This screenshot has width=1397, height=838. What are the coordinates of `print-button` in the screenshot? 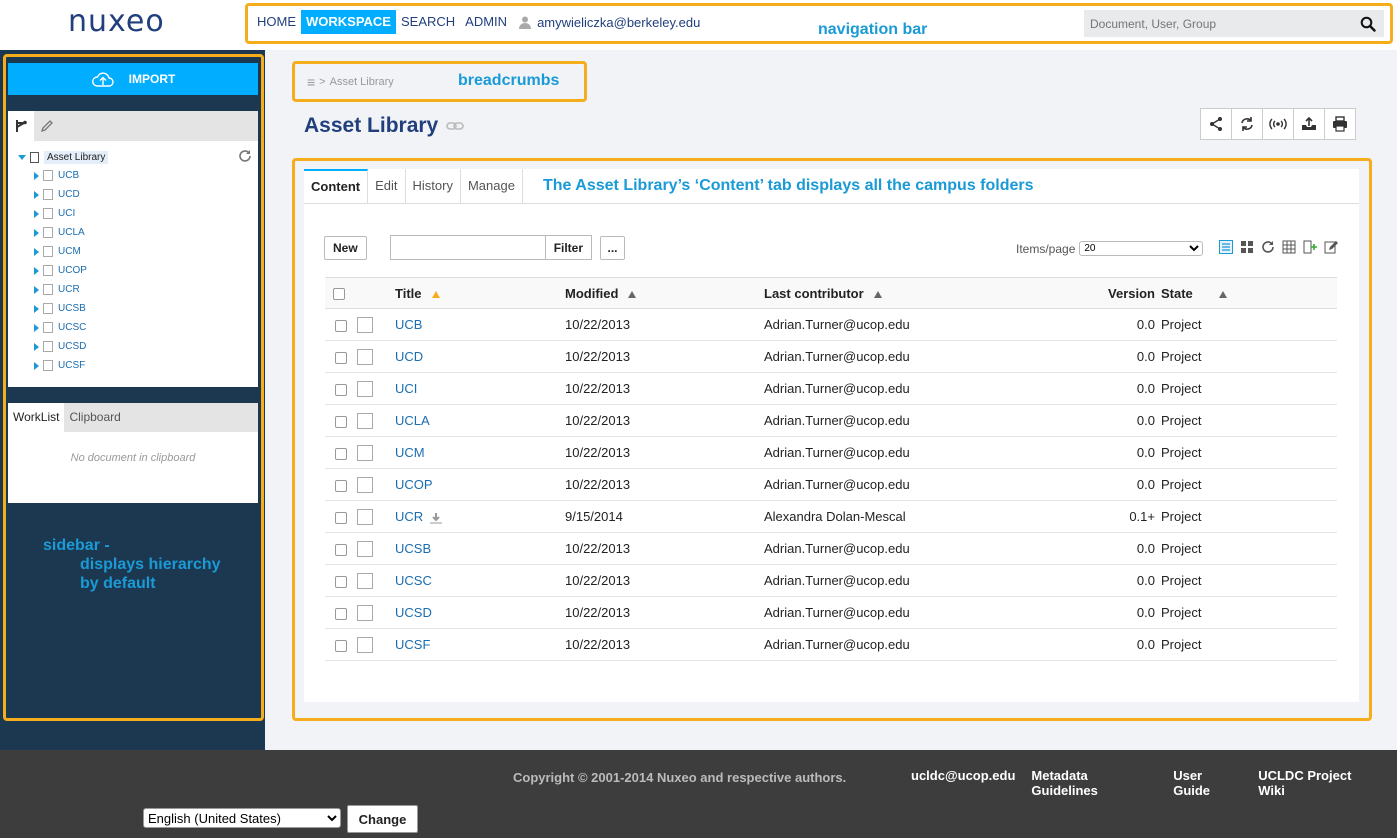 It's located at (1340, 124).